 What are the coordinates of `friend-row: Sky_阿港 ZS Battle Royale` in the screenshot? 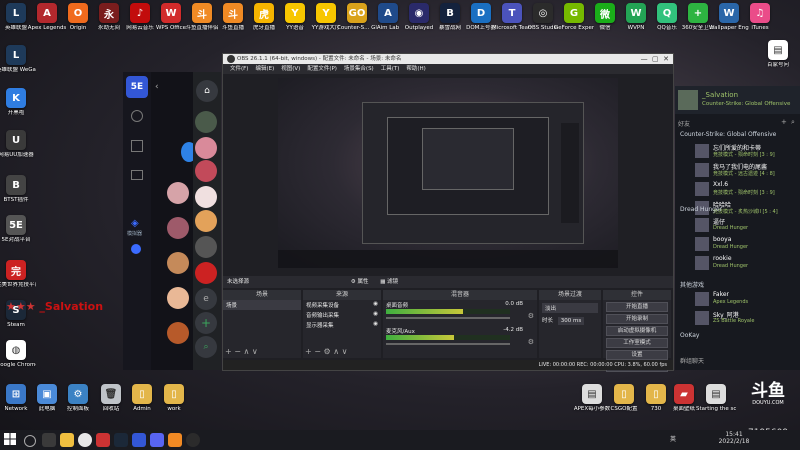 It's located at (745, 319).